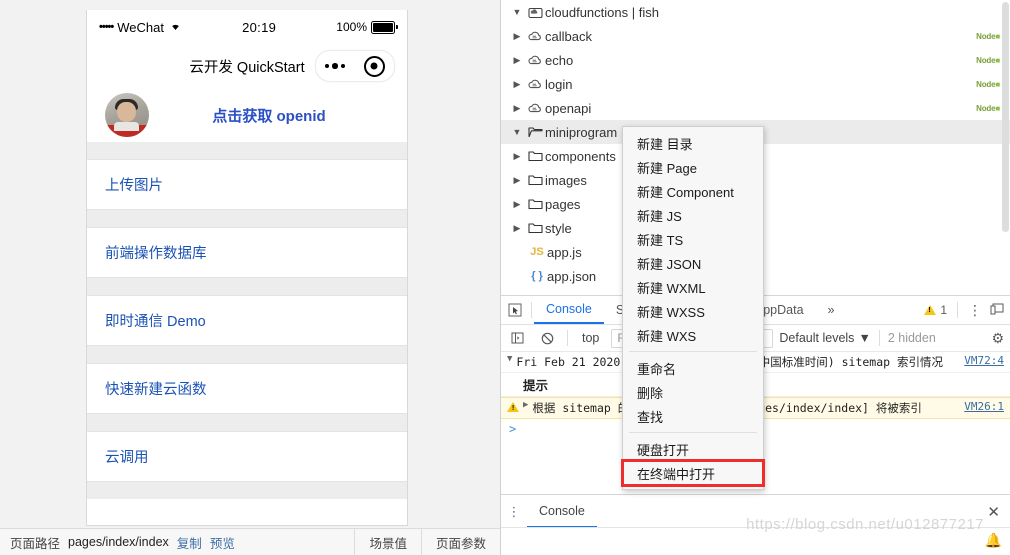 The image size is (1010, 555). What do you see at coordinates (250, 541) in the screenshot?
I see `simulator-status-bar: 页面路径 pages/index/index 复制 预览 场景值 页面参数` at bounding box center [250, 541].